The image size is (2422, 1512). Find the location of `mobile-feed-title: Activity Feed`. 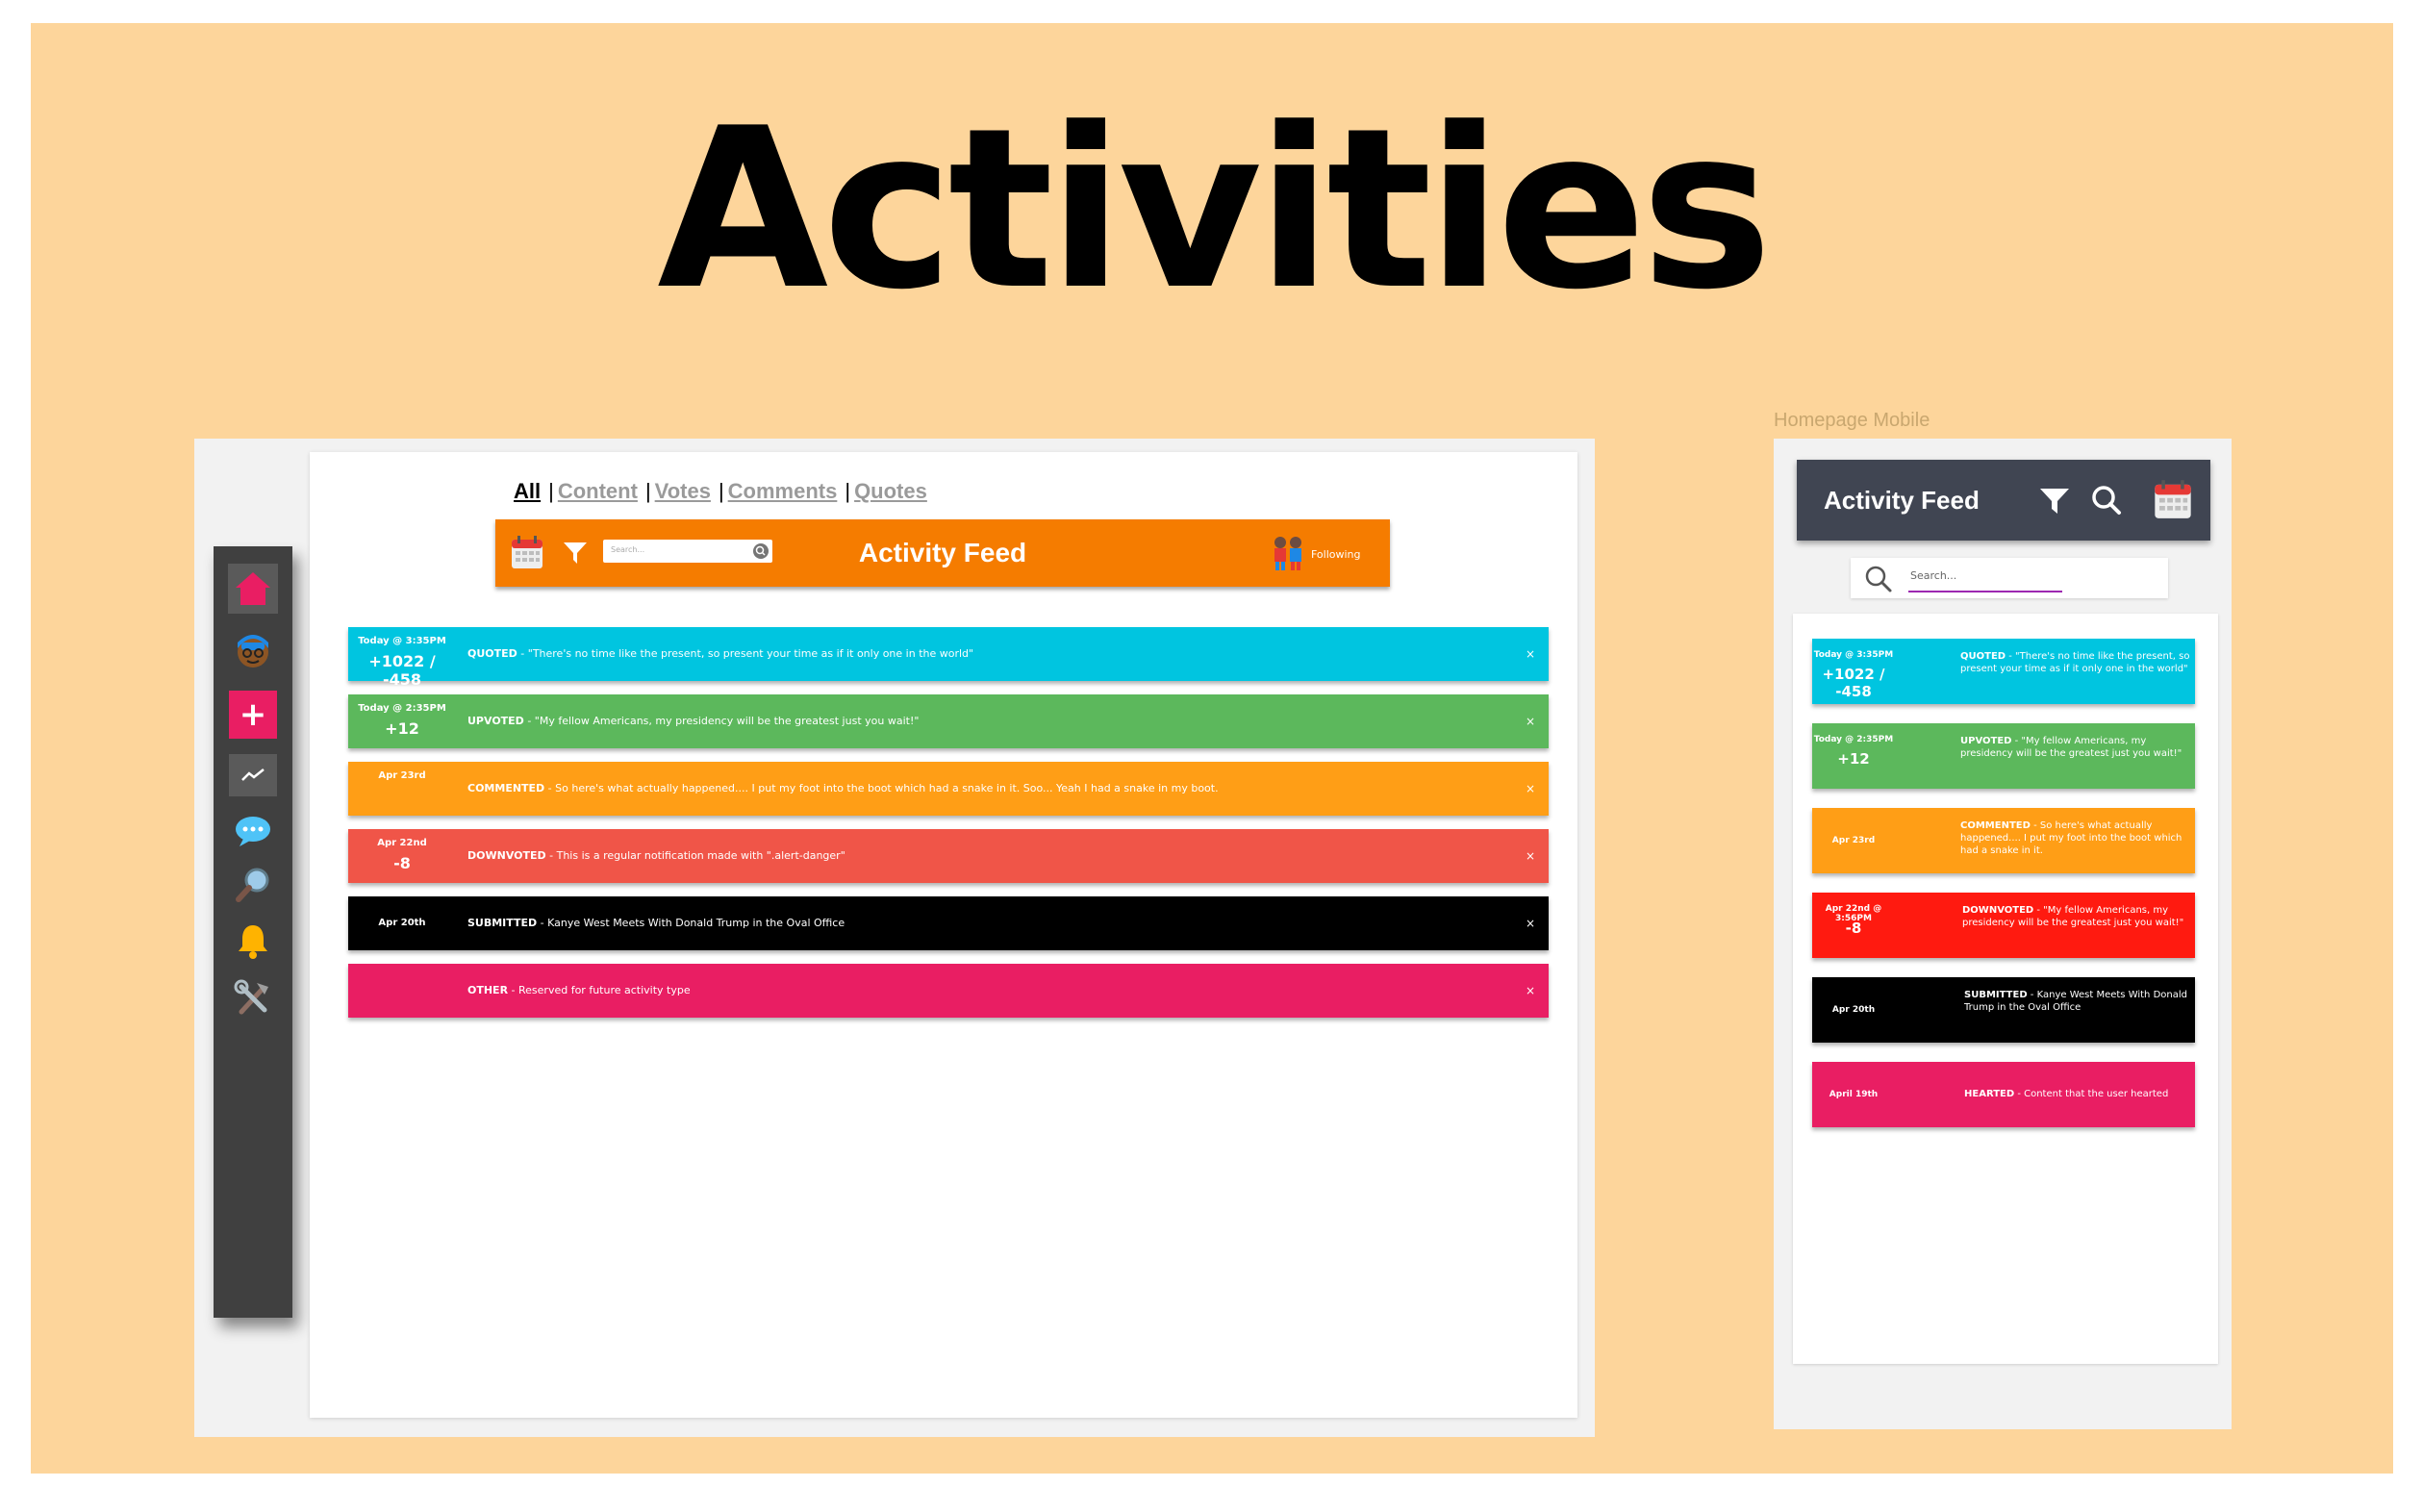

mobile-feed-title: Activity Feed is located at coordinates (1902, 501).